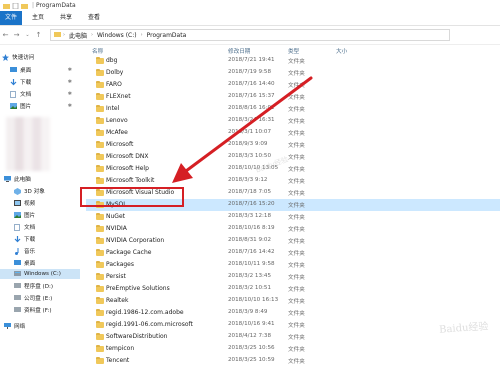 This screenshot has width=500, height=367. What do you see at coordinates (17, 215) in the screenshot?
I see `picture-icon` at bounding box center [17, 215].